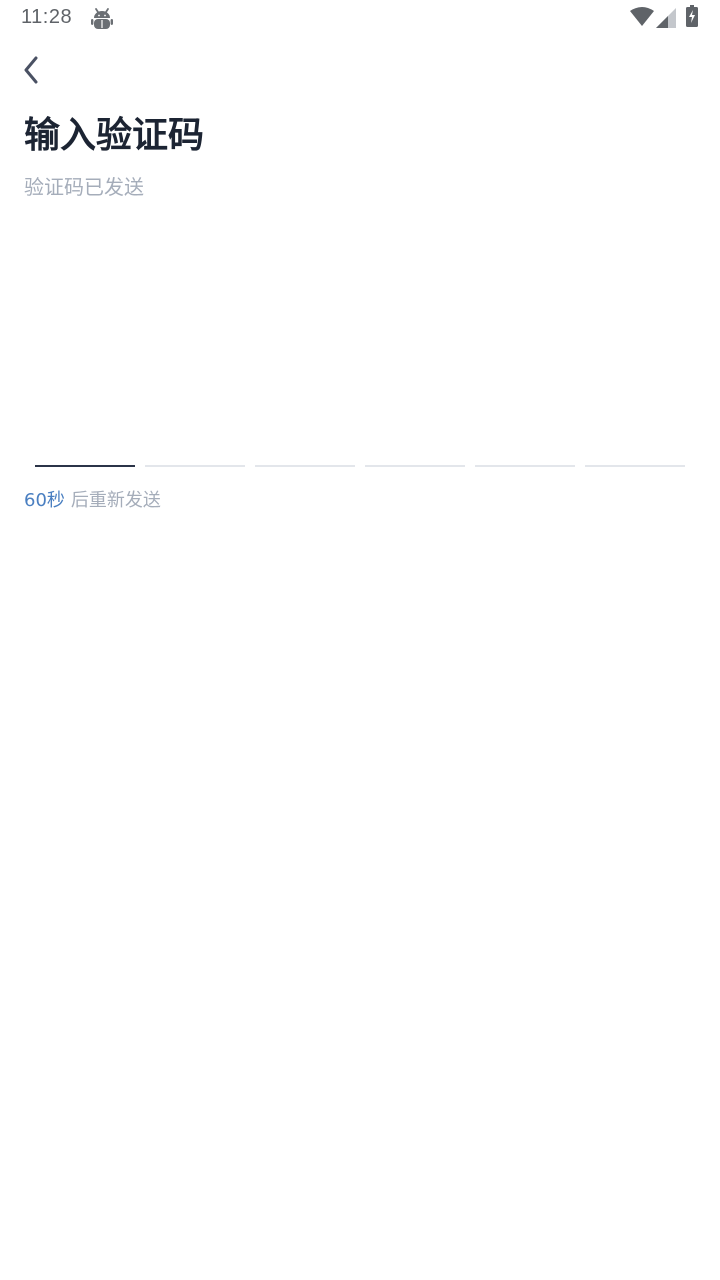 The width and height of the screenshot is (720, 1280). Describe the element at coordinates (84, 187) in the screenshot. I see `subtitle: 验证码已发送` at that location.